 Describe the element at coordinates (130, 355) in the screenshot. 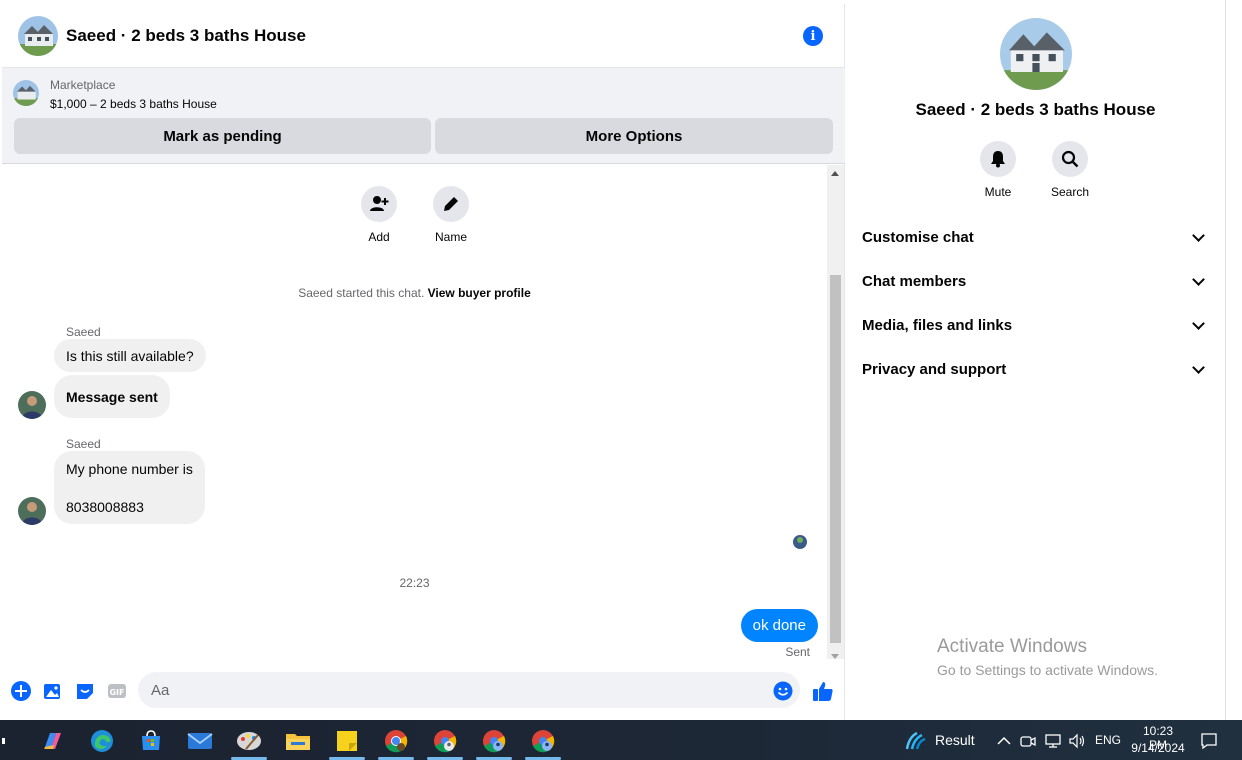

I see `message-bubble: Is this still available?` at that location.